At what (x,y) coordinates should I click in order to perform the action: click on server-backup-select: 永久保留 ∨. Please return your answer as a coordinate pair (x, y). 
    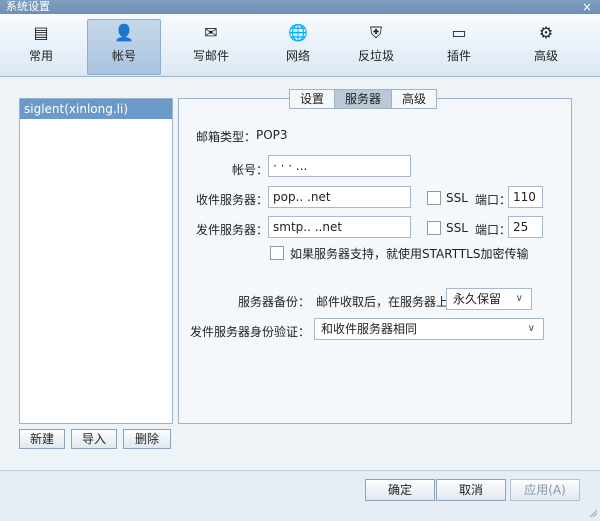
    Looking at the image, I should click on (489, 299).